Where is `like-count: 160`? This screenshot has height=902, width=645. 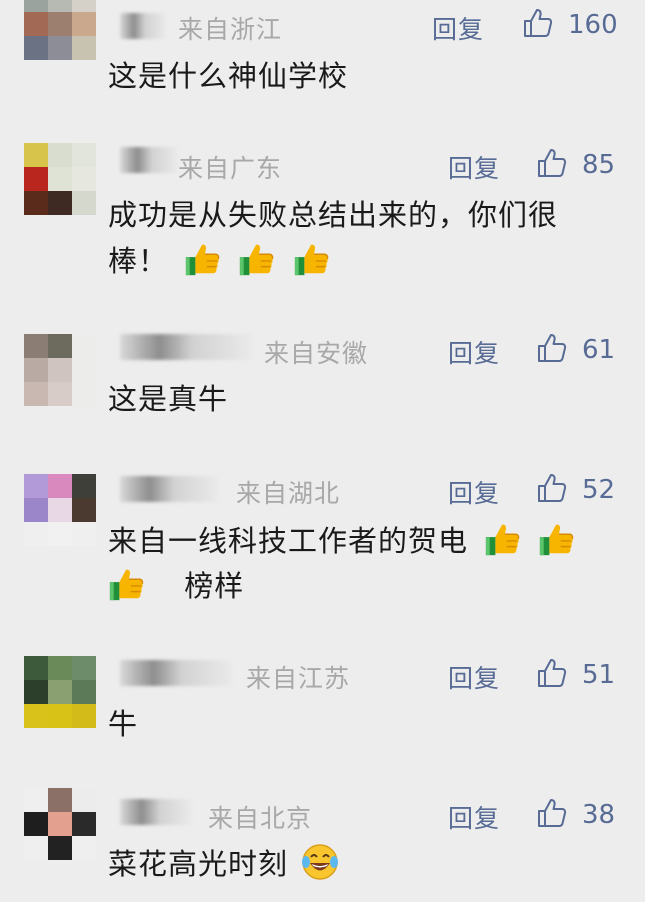
like-count: 160 is located at coordinates (593, 25).